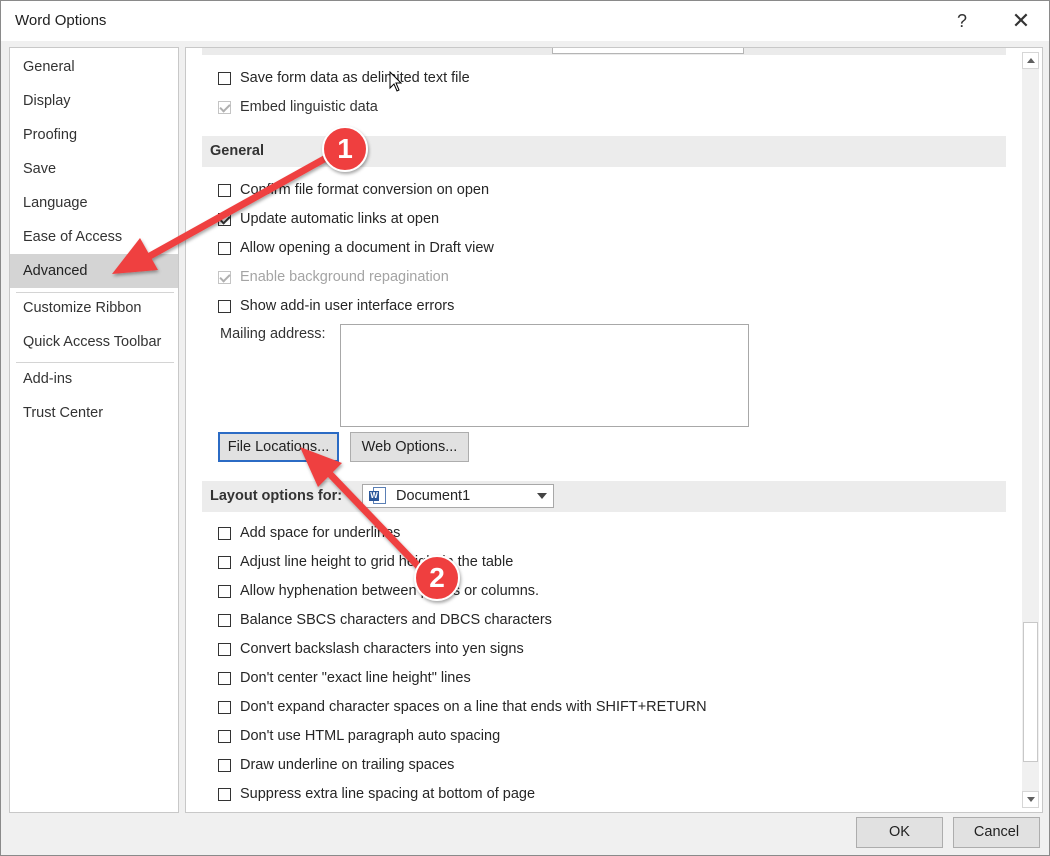 Image resolution: width=1050 pixels, height=856 pixels. I want to click on mailing-address-label: Mailing address:, so click(273, 334).